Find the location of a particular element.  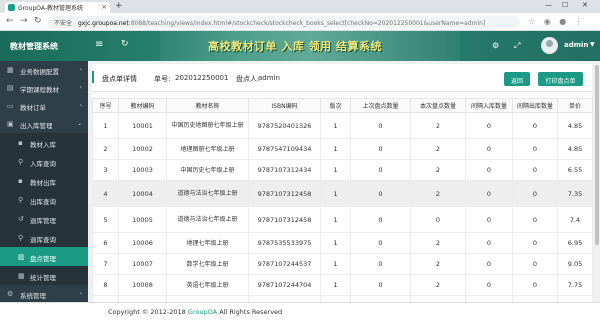

column-header: 版次 is located at coordinates (335, 105).